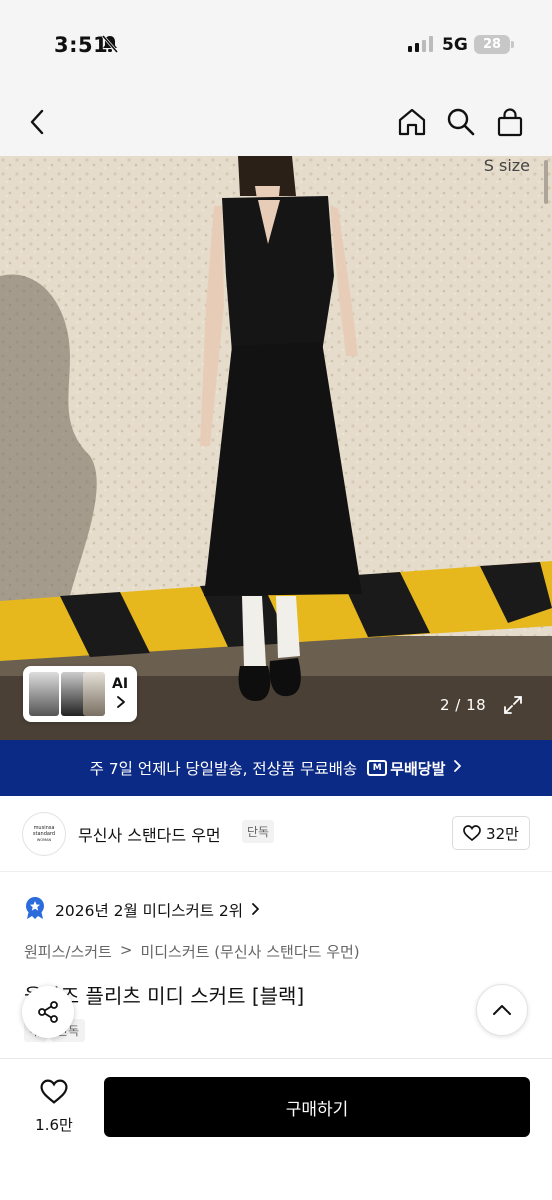  Describe the element at coordinates (502, 833) in the screenshot. I see `brand-like-count: 32만` at that location.